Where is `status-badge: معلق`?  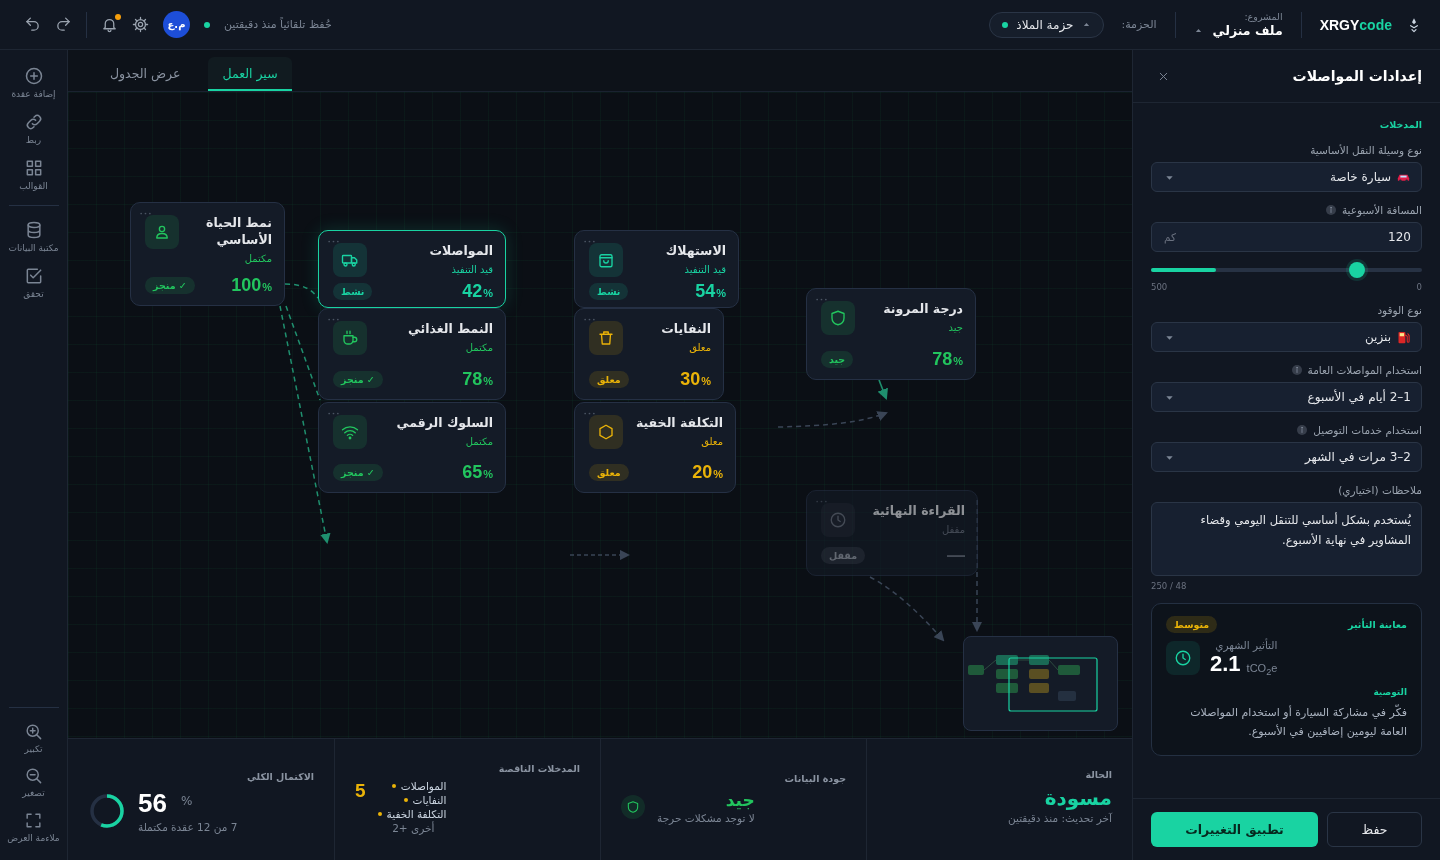 status-badge: معلق is located at coordinates (609, 379).